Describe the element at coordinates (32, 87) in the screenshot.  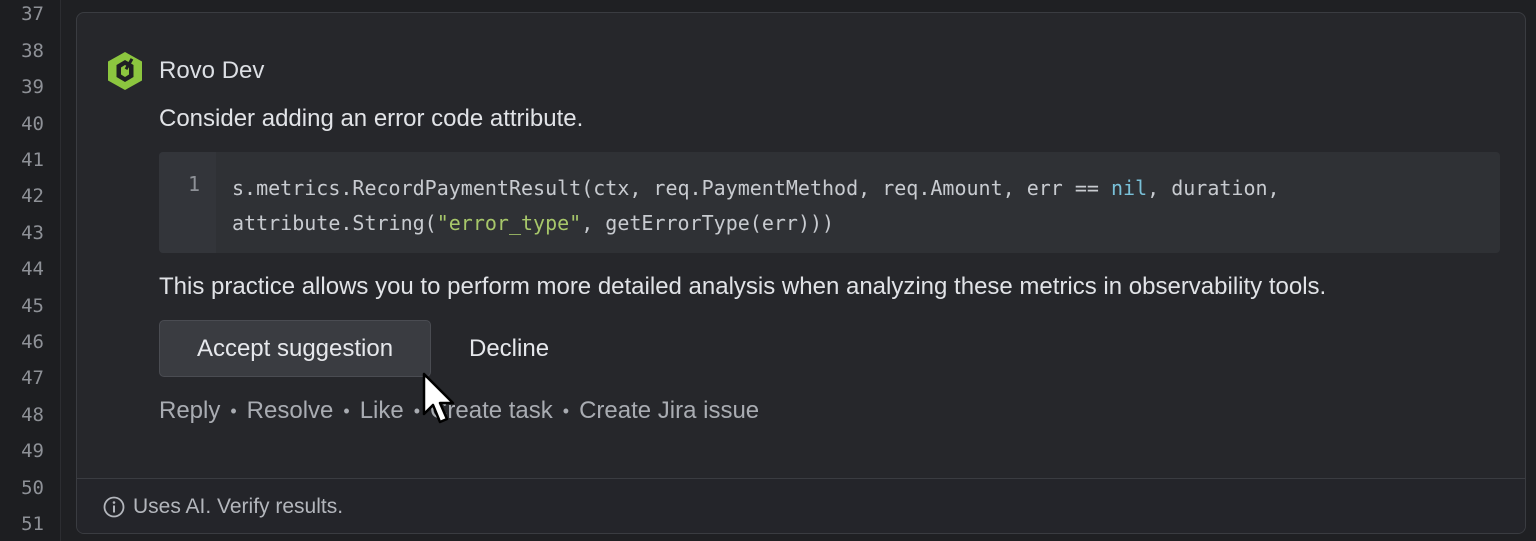
I see `line-number: 39` at that location.